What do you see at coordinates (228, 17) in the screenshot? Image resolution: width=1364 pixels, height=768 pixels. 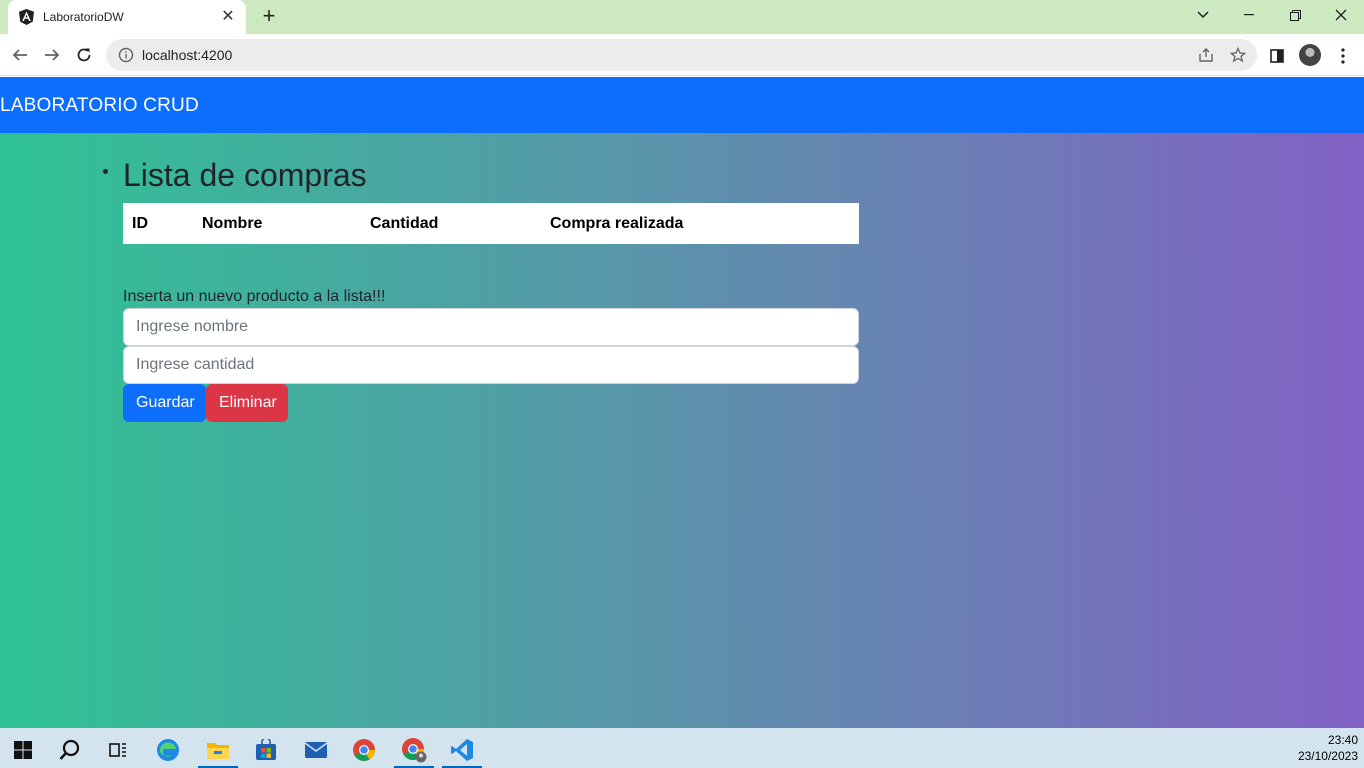 I see `tab-close-icon: ✕` at bounding box center [228, 17].